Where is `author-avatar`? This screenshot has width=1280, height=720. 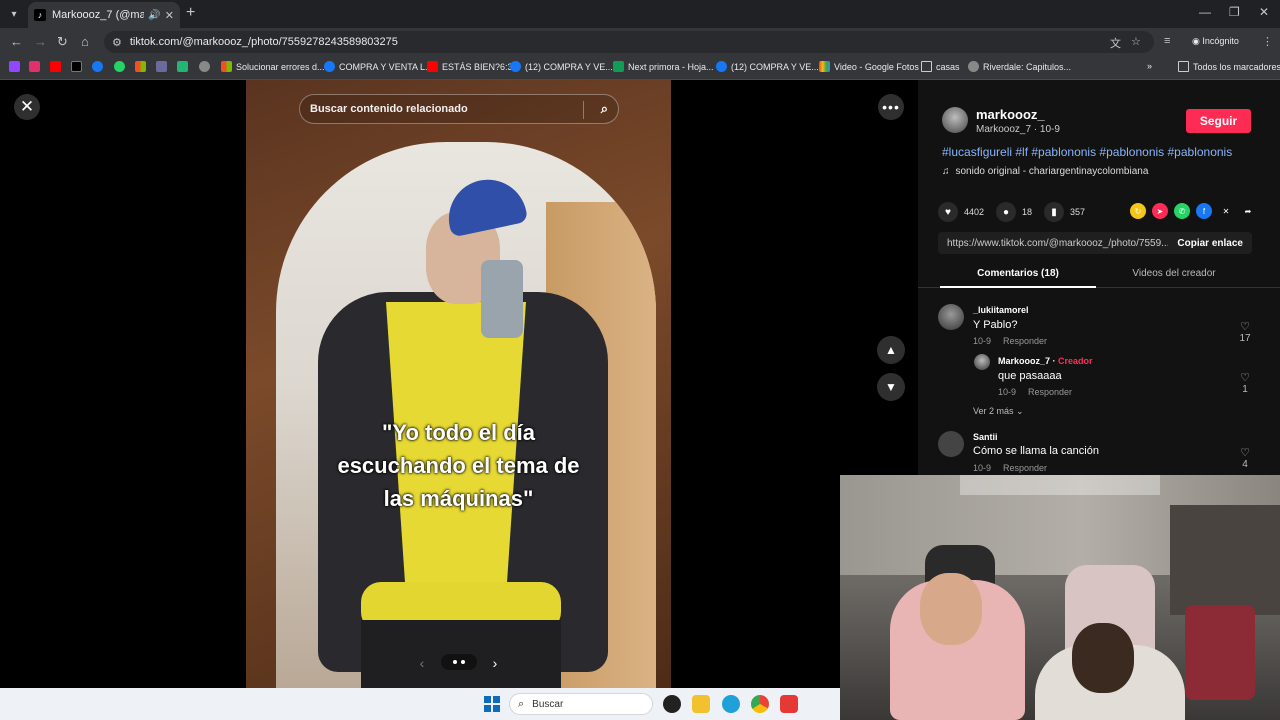 author-avatar is located at coordinates (955, 120).